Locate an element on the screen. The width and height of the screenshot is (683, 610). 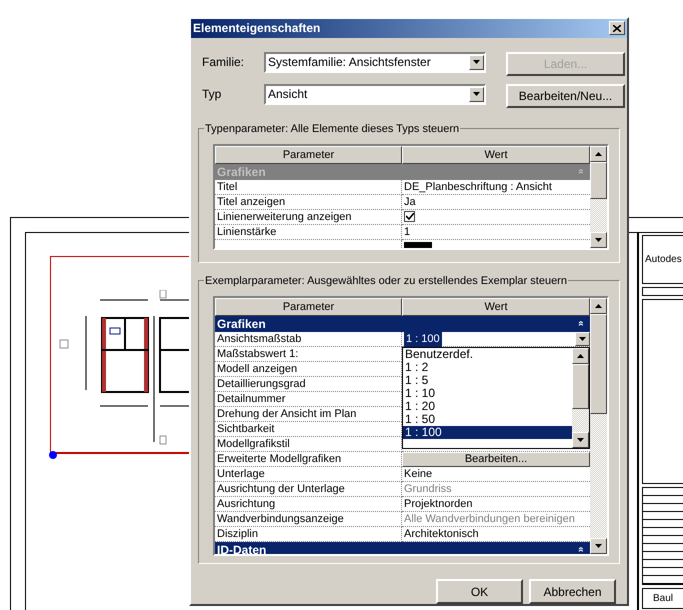
parameter-name: Unterlage is located at coordinates (308, 474).